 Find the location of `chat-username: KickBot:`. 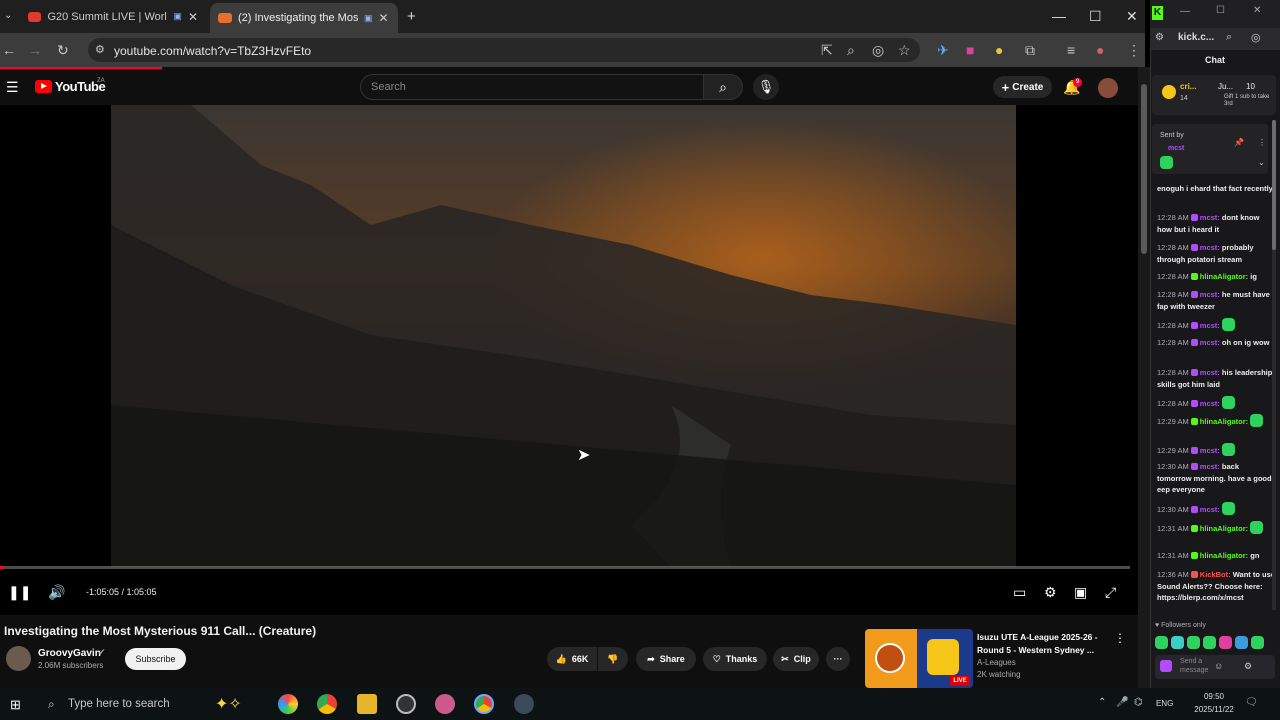

chat-username: KickBot: is located at coordinates (1215, 574).